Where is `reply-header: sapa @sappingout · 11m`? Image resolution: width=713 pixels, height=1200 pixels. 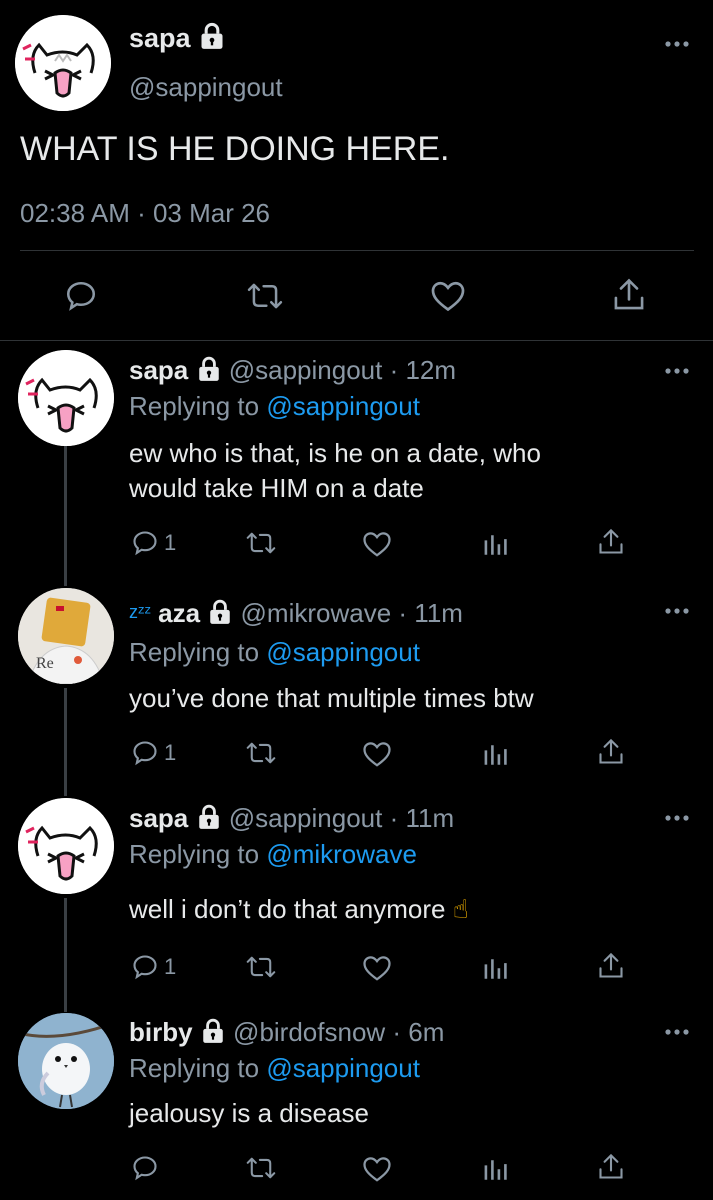 reply-header: sapa @sappingout · 11m is located at coordinates (291, 818).